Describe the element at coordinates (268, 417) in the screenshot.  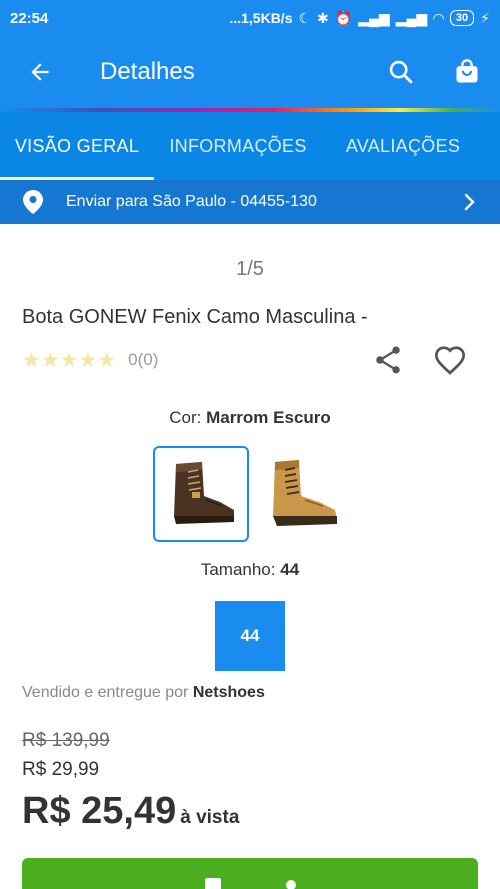
I see `color-value: Marrom Escuro` at that location.